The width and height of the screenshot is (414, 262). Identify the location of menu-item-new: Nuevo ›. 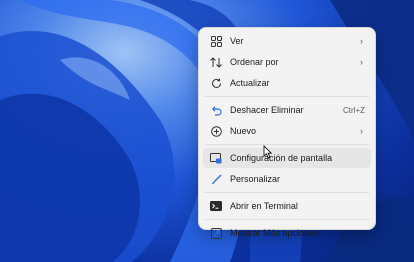
(287, 131).